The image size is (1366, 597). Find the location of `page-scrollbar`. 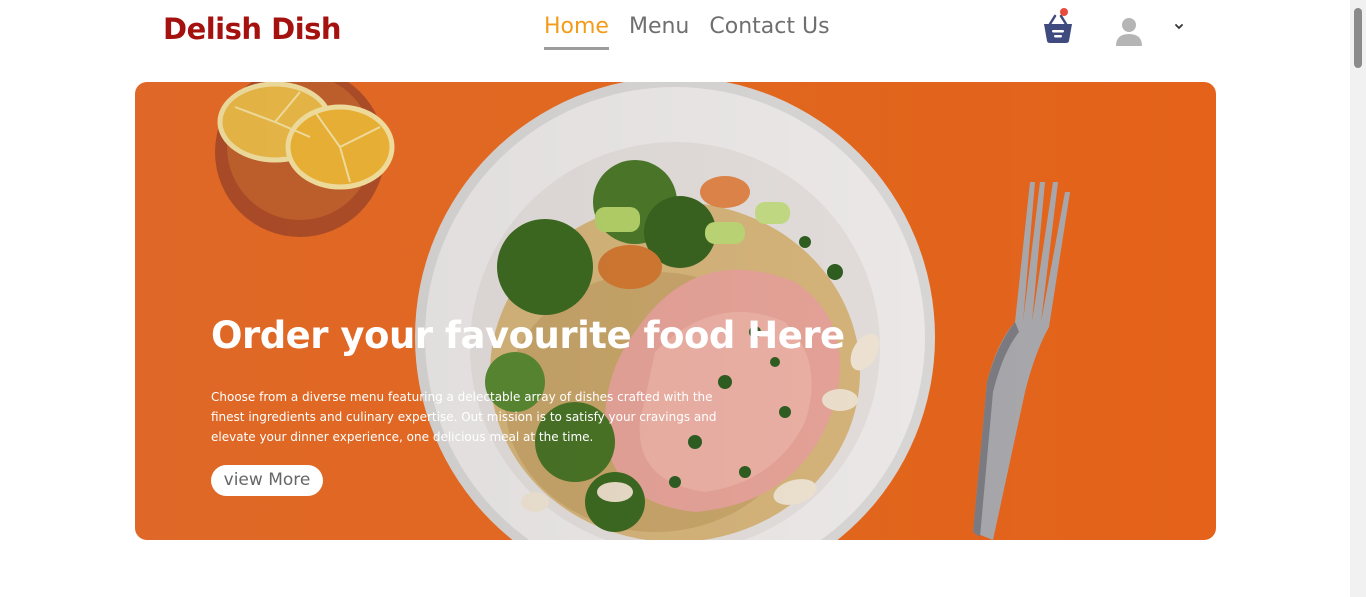

page-scrollbar is located at coordinates (1358, 298).